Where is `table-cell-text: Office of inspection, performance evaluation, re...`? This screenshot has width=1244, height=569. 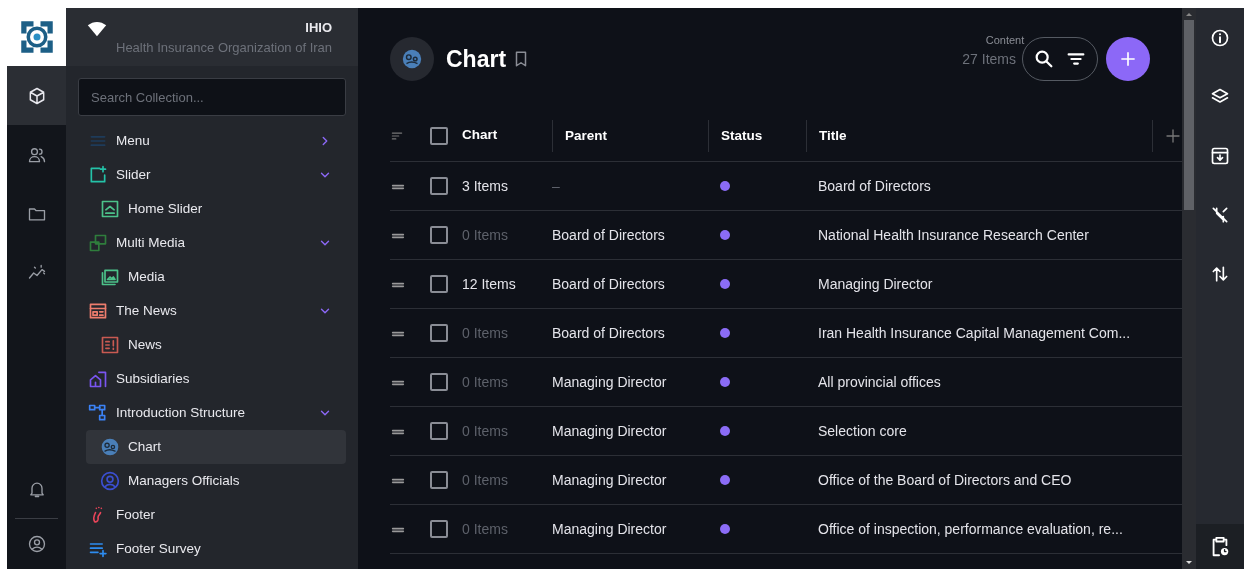 table-cell-text: Office of inspection, performance evaluation, re... is located at coordinates (970, 529).